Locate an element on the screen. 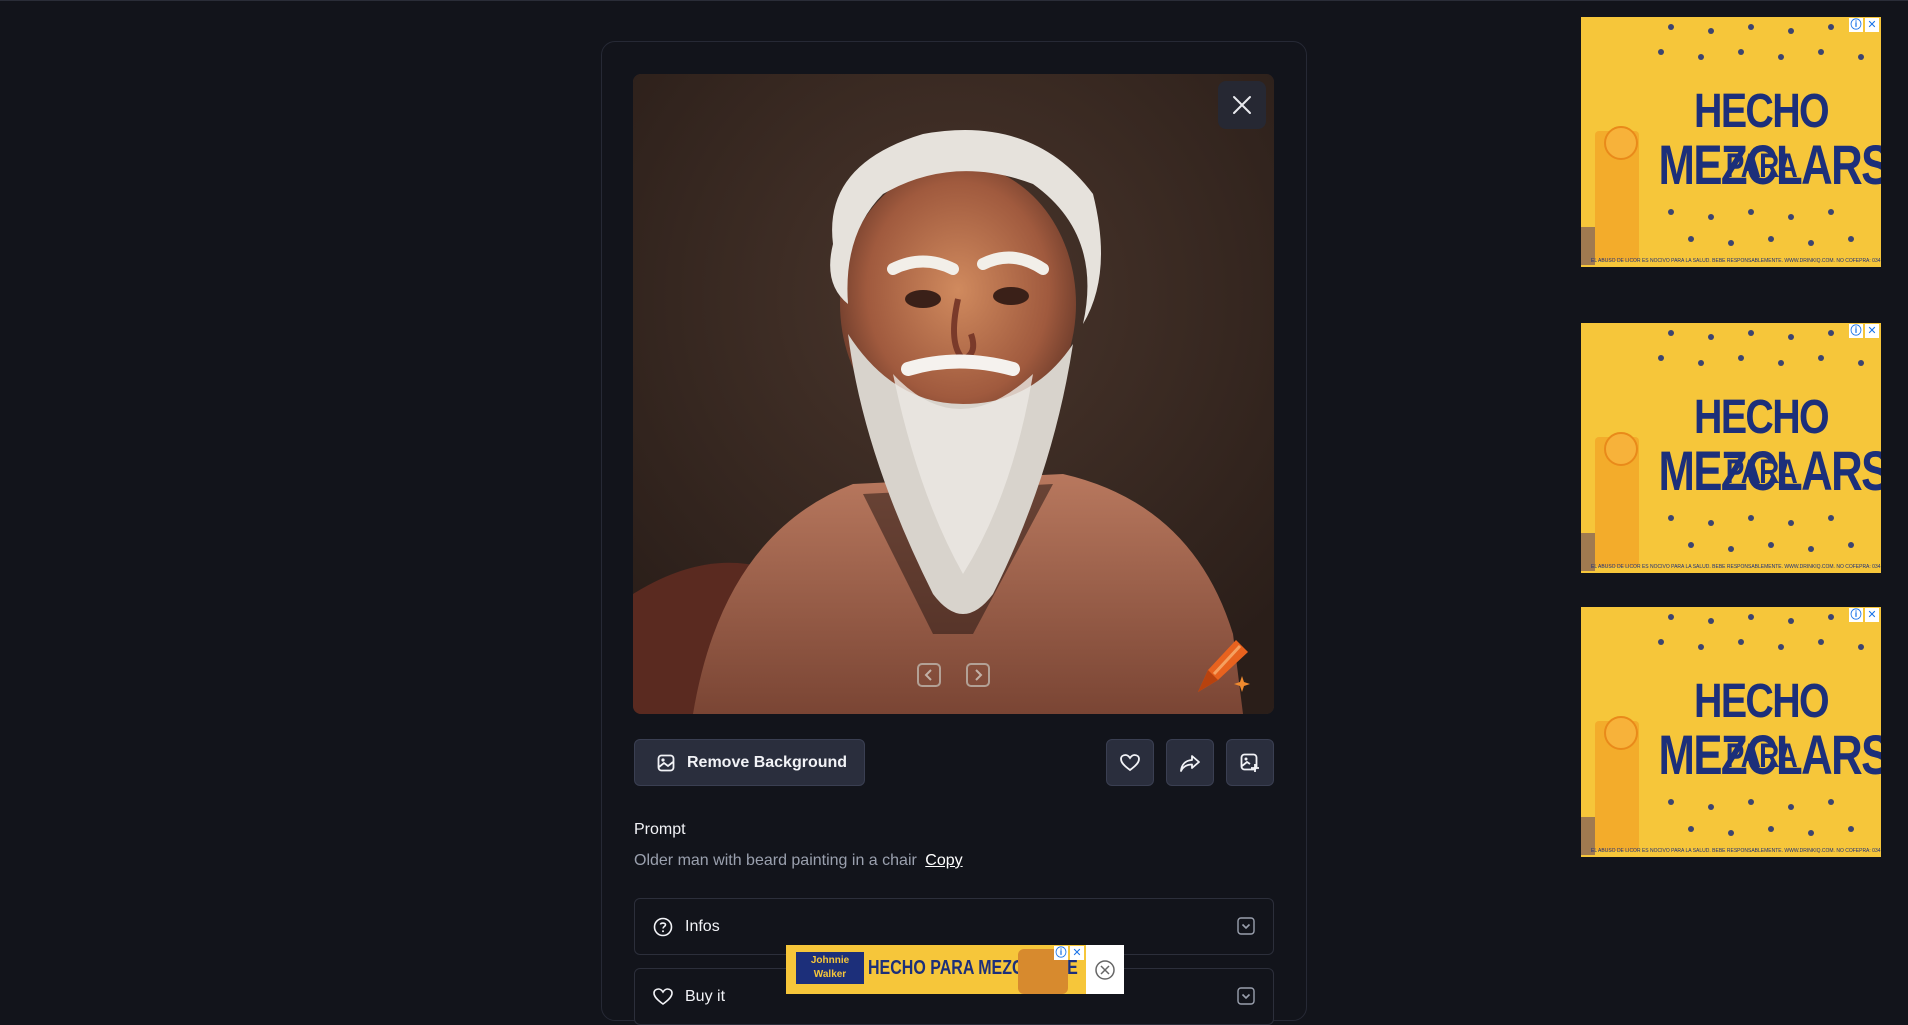  image-icon is located at coordinates (666, 762).